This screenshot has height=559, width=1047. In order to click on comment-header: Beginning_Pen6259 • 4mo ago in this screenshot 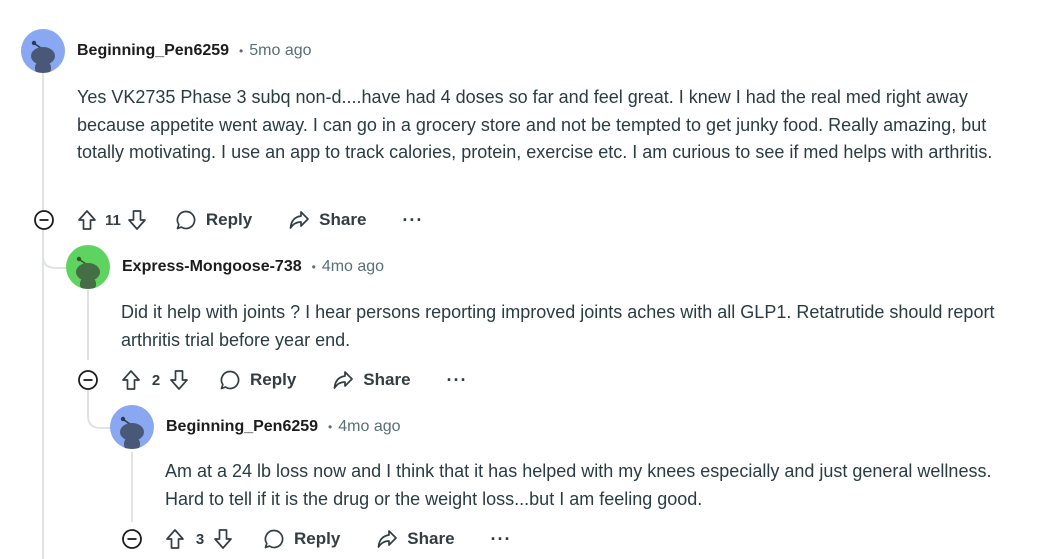, I will do `click(575, 427)`.